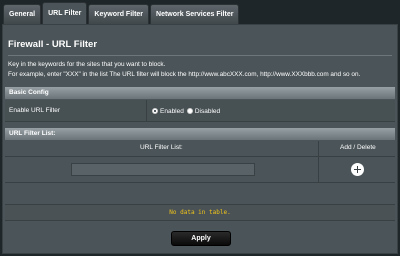  I want to click on apply-button: Apply, so click(201, 238).